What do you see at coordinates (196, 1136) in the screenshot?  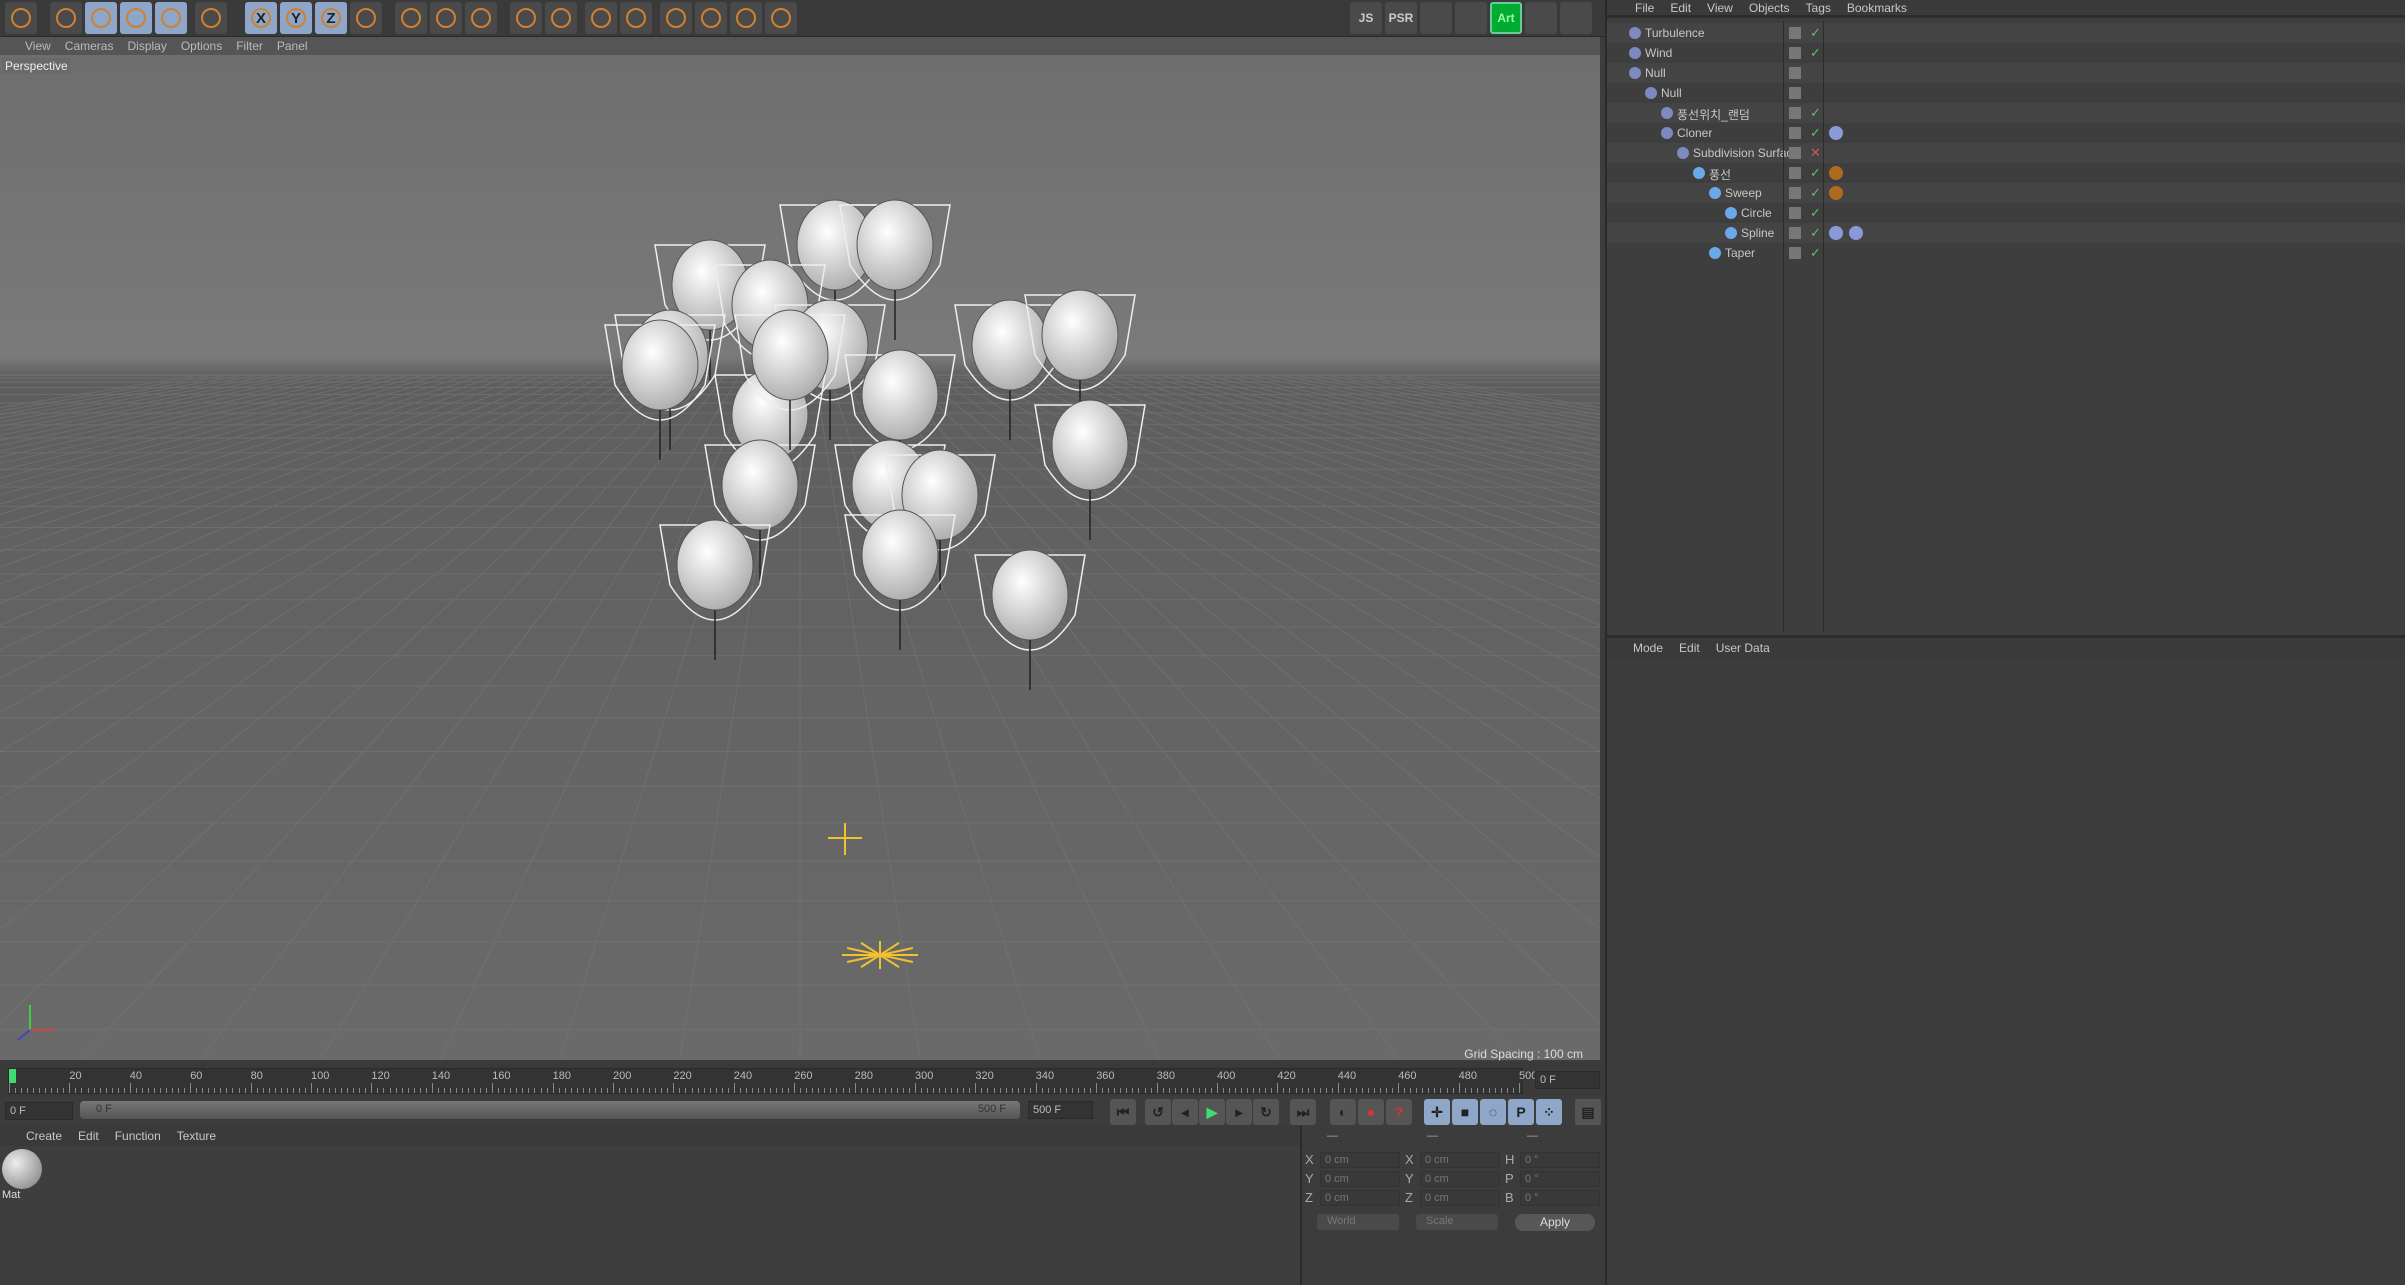 I see `mat-menu-texture: Texture` at bounding box center [196, 1136].